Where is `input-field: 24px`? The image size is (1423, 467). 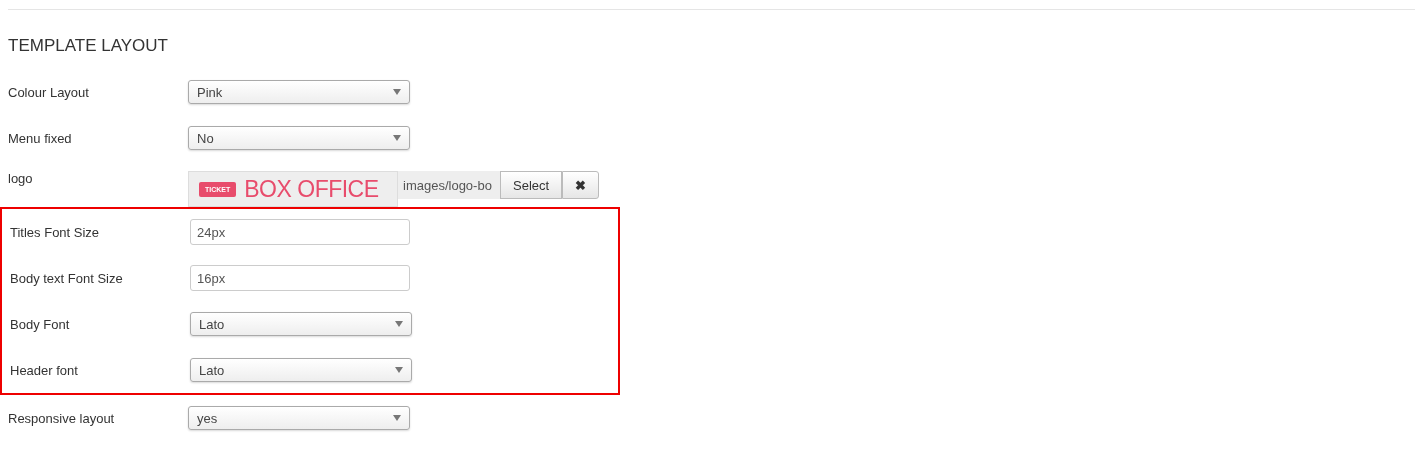
input-field: 24px is located at coordinates (300, 232).